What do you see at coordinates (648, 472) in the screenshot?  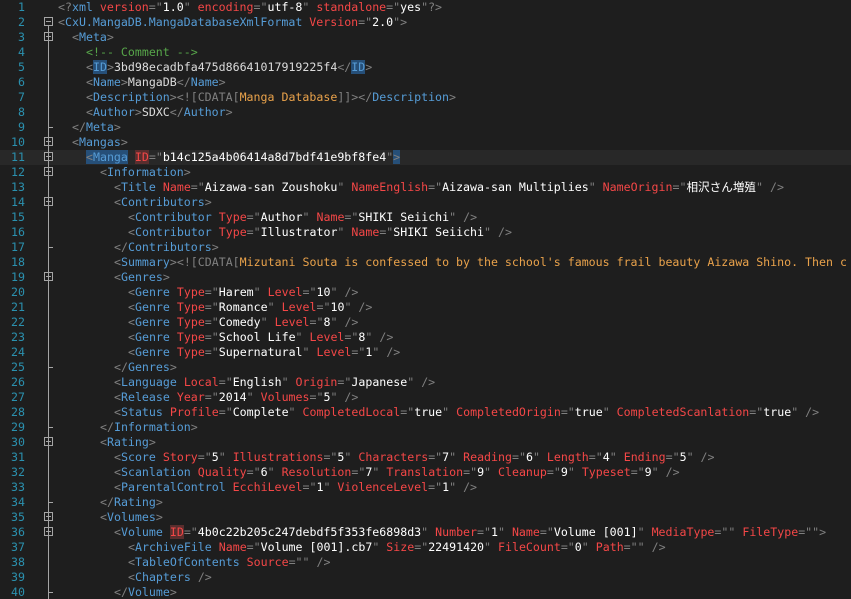 I see `xml-attribute-value: 9` at bounding box center [648, 472].